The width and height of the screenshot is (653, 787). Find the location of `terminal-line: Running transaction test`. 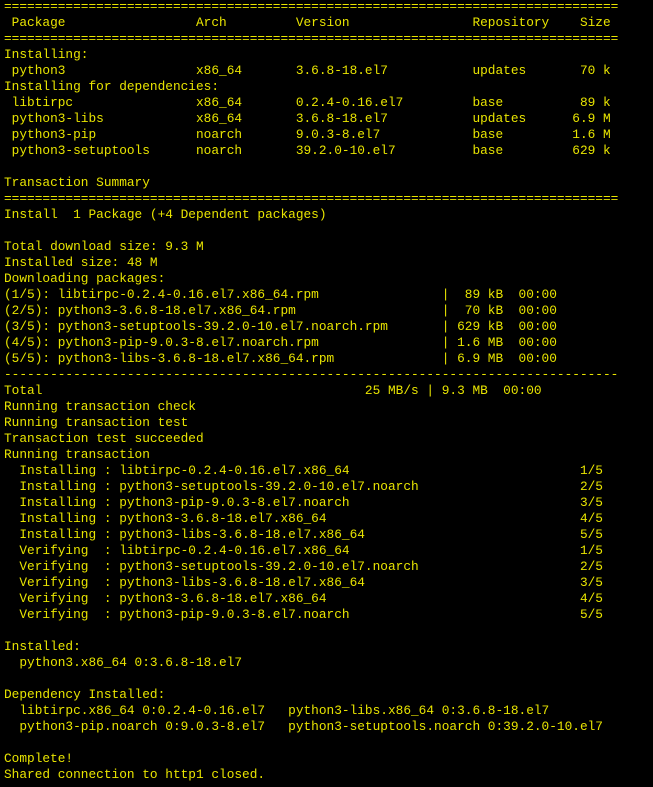

terminal-line: Running transaction test is located at coordinates (96, 422).